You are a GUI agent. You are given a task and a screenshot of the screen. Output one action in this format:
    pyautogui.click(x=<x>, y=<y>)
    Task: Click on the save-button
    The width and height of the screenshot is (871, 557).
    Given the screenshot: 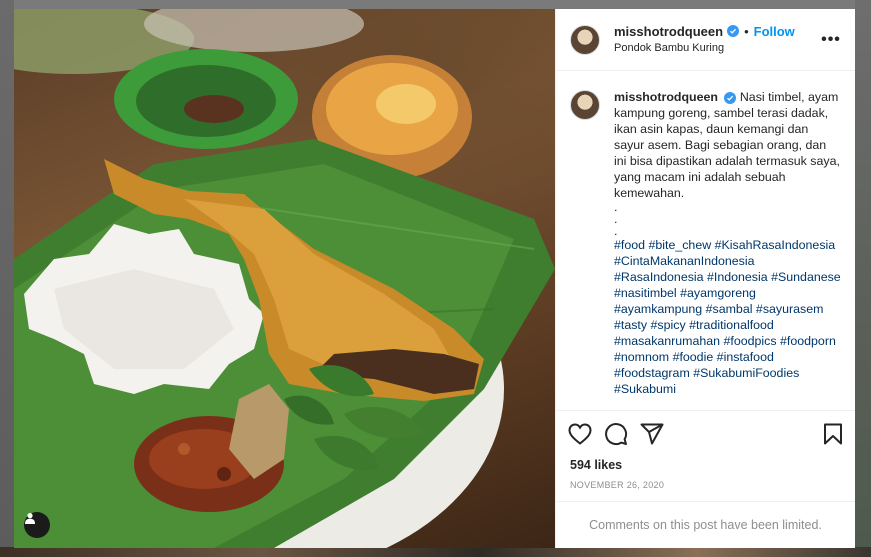 What is the action you would take?
    pyautogui.click(x=831, y=434)
    